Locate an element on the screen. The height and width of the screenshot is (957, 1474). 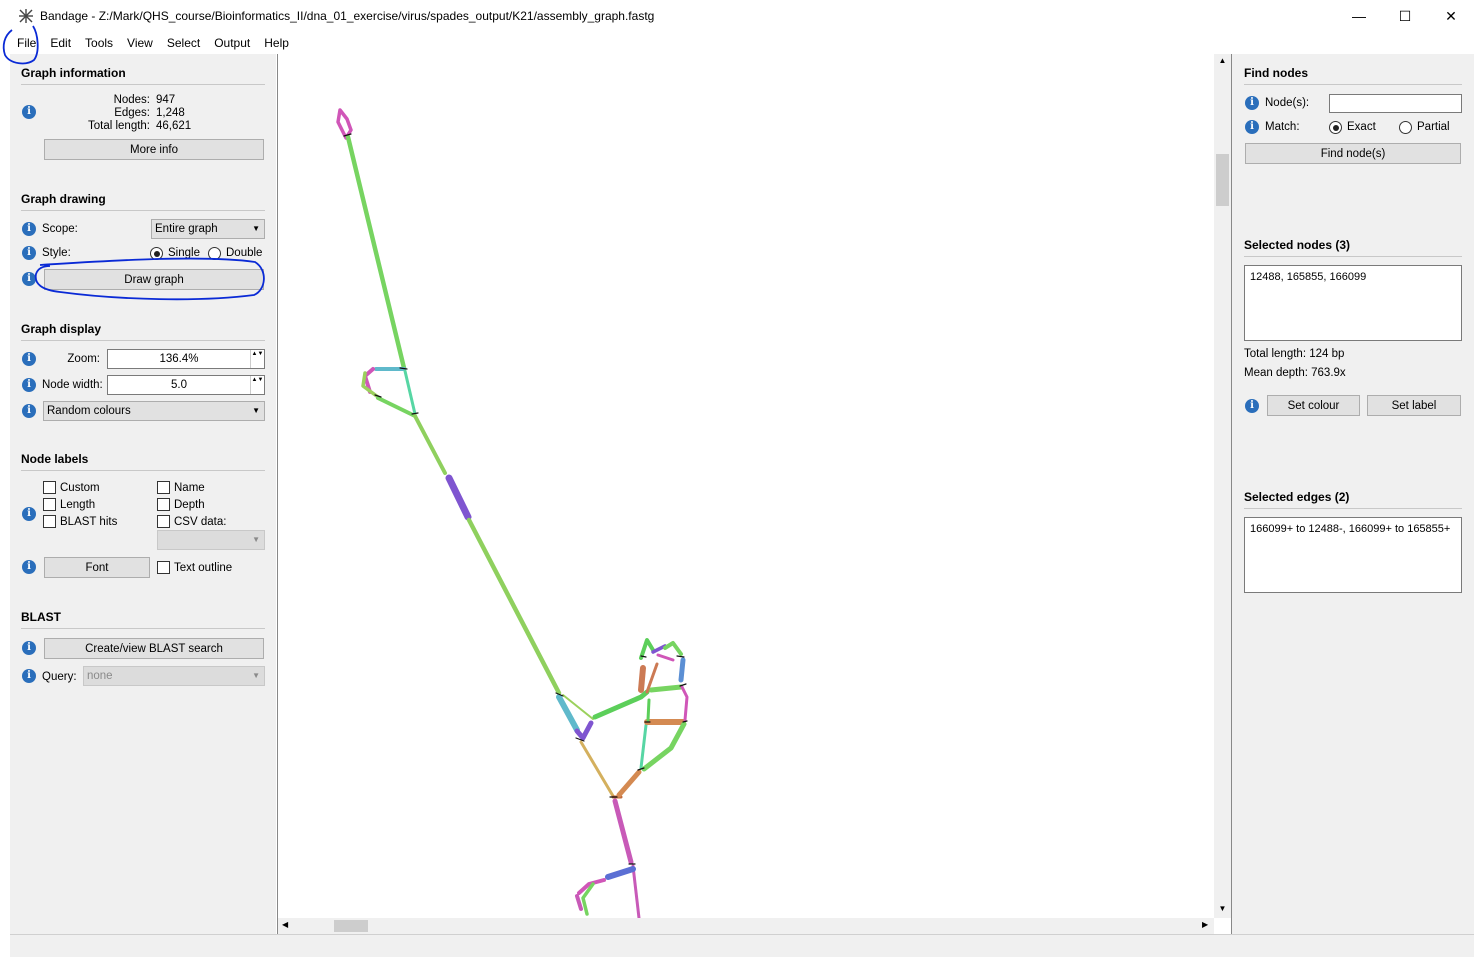
close-button: ✕ is located at coordinates (1451, 16).